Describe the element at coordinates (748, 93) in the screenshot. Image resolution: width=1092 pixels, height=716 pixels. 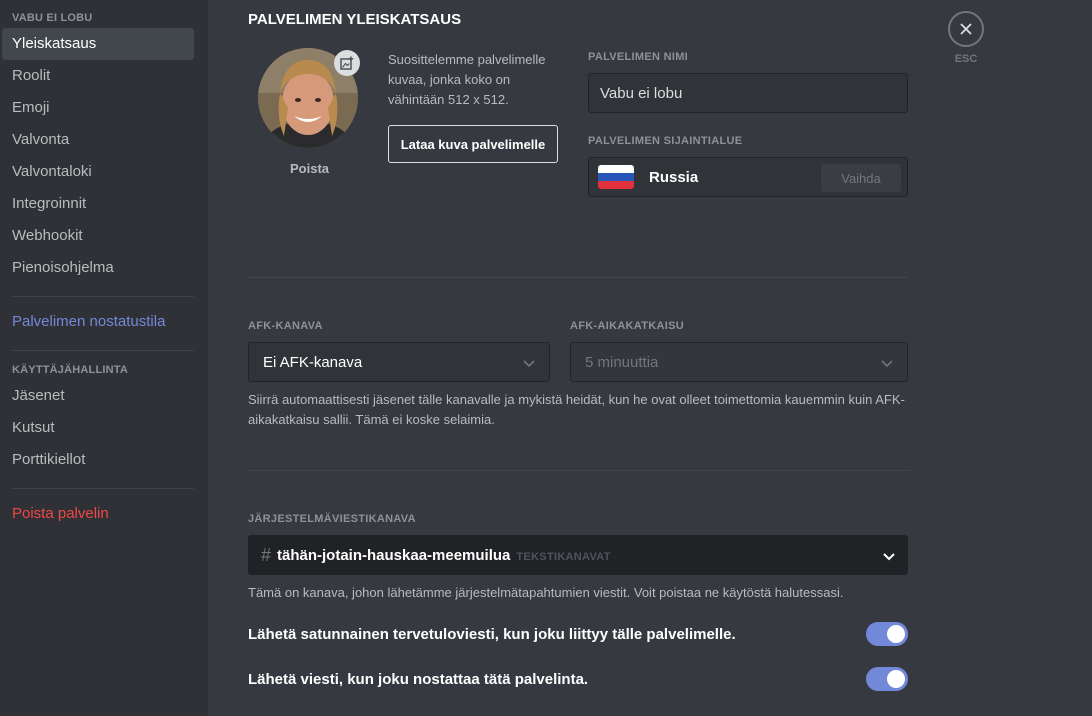
I see `server-name-input` at that location.